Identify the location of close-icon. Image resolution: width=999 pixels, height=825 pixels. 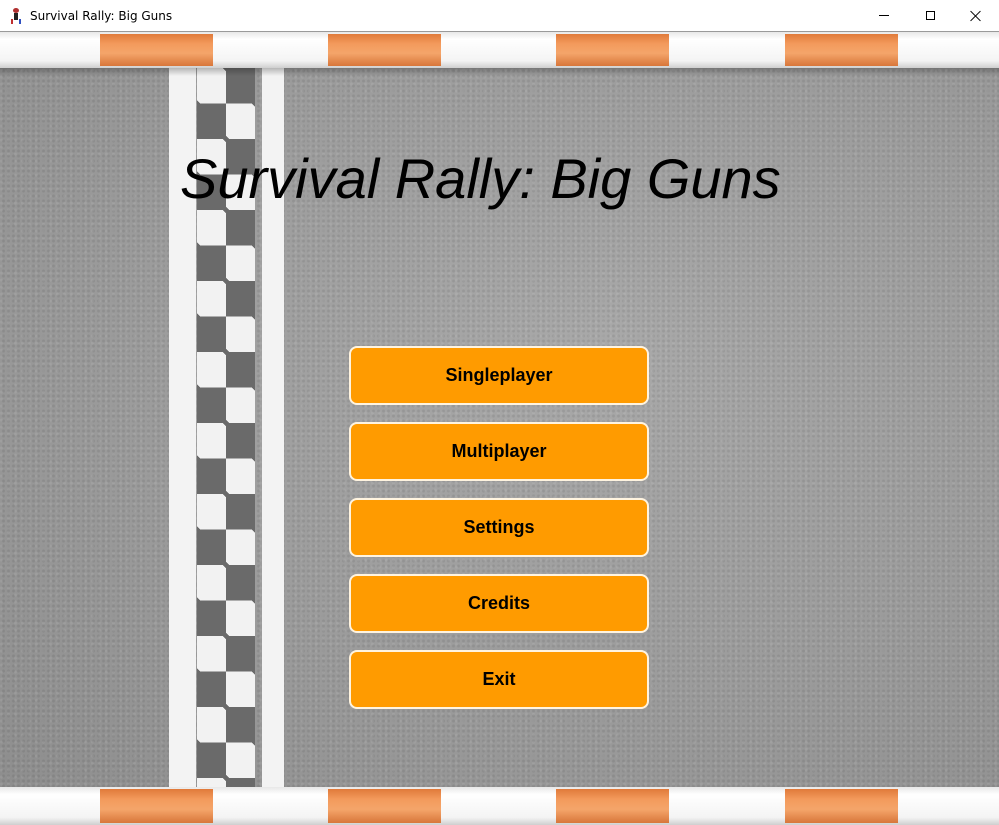
(976, 16).